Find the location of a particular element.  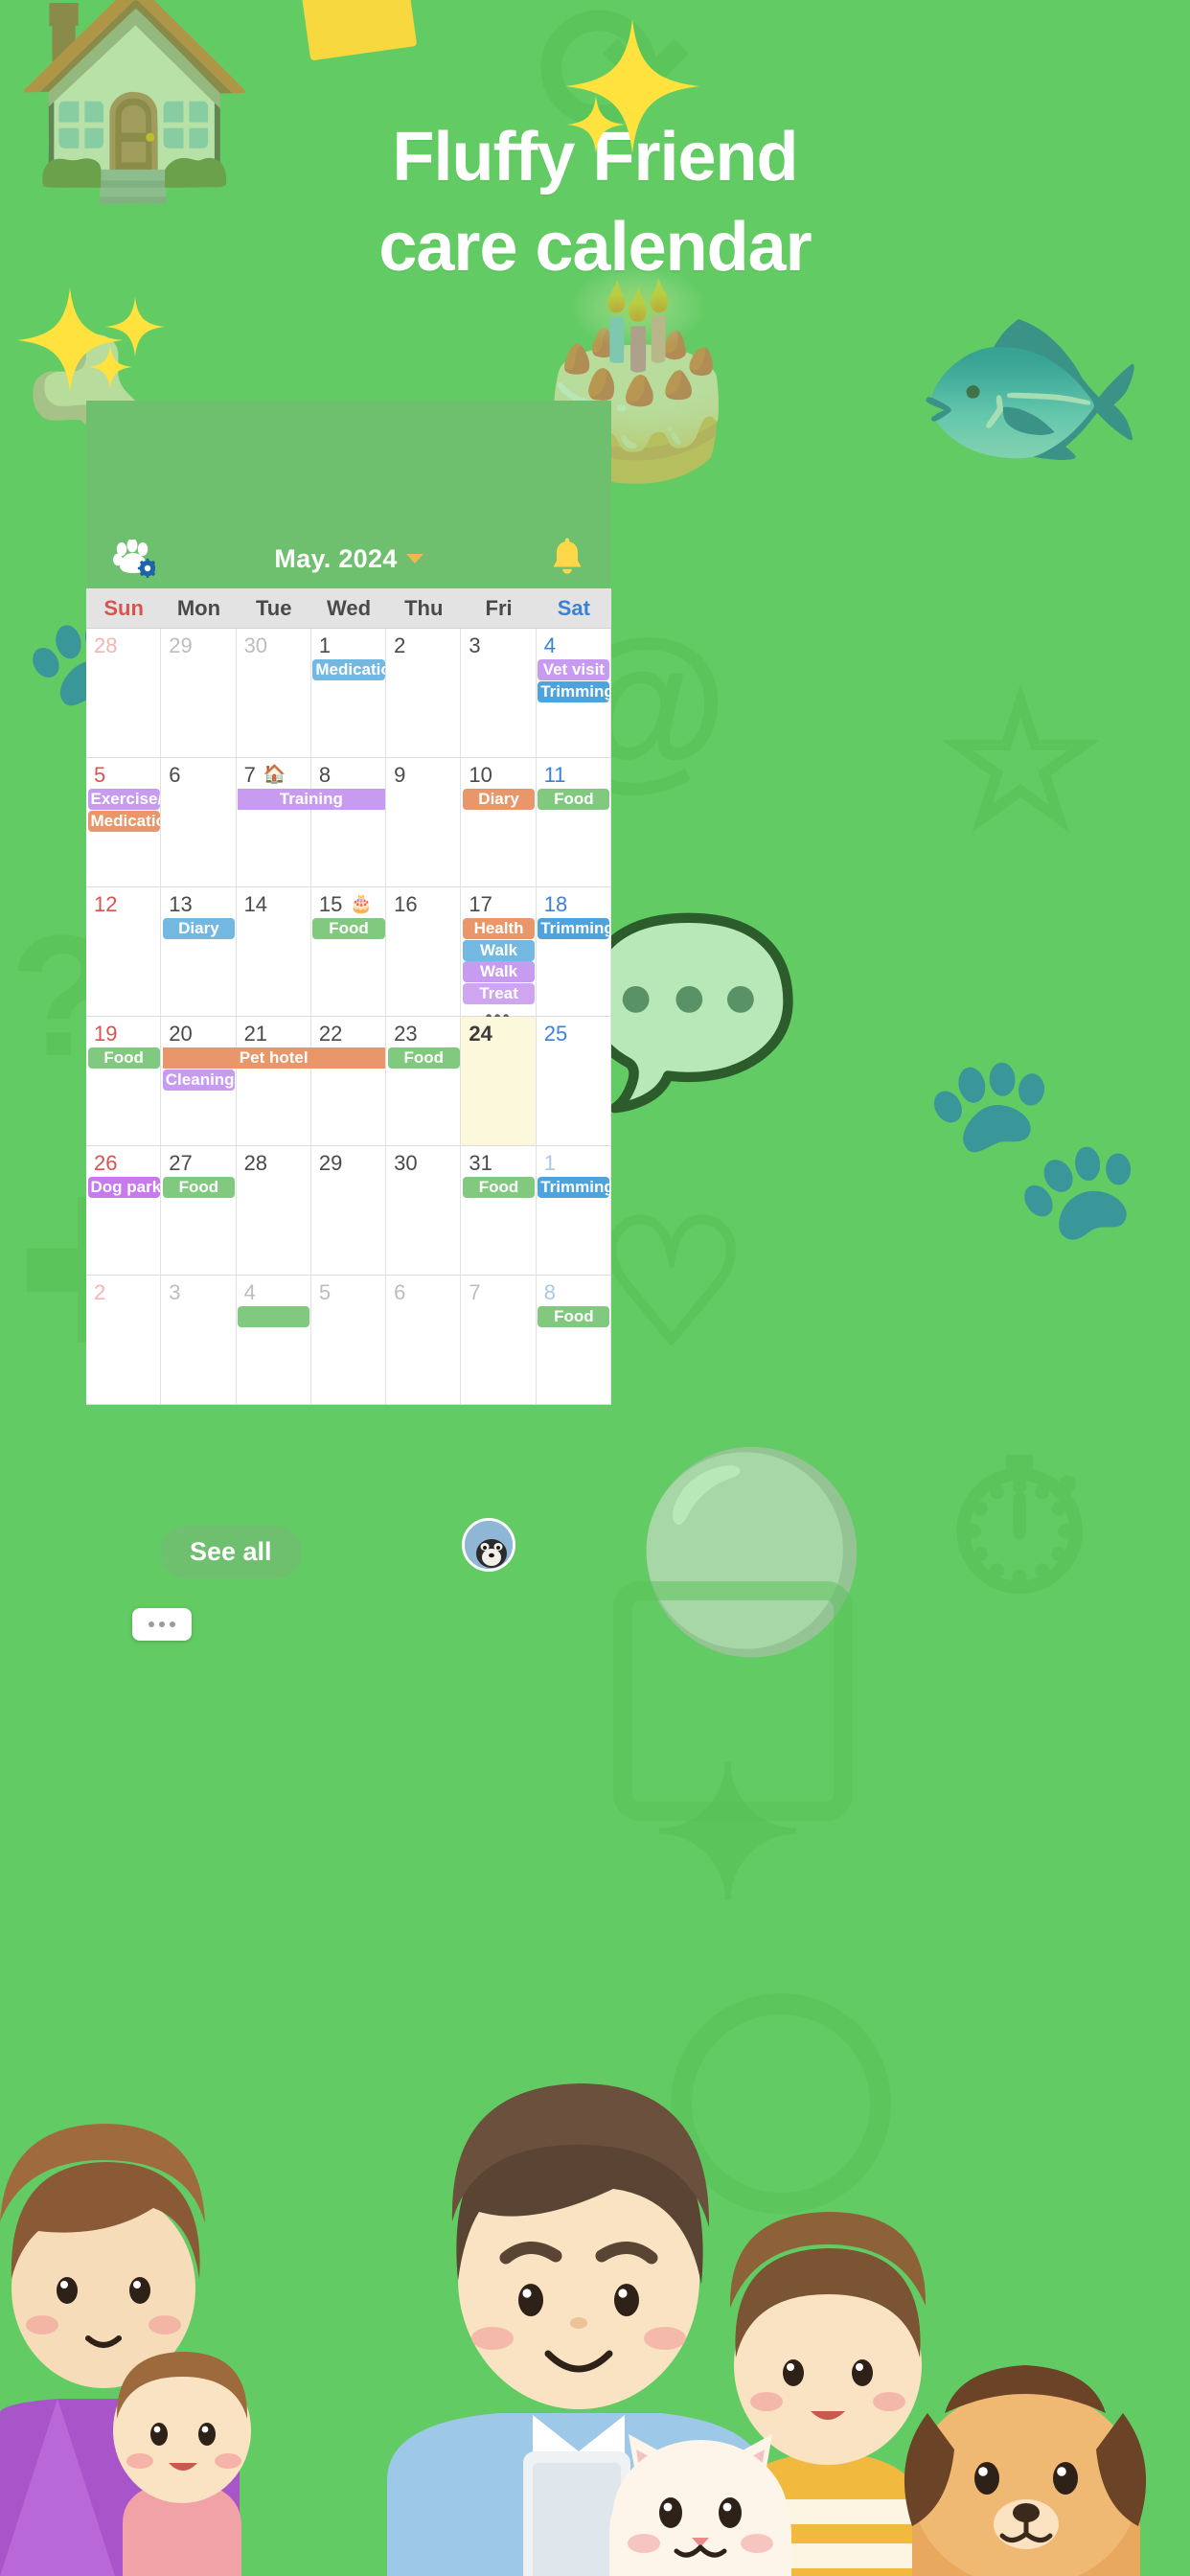

bg-rounded-rect is located at coordinates (733, 1701).